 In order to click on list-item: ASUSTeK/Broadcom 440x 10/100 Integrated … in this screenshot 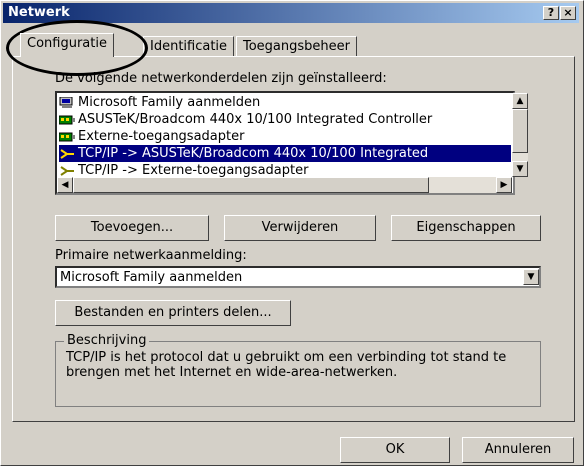, I will do `click(245, 119)`.